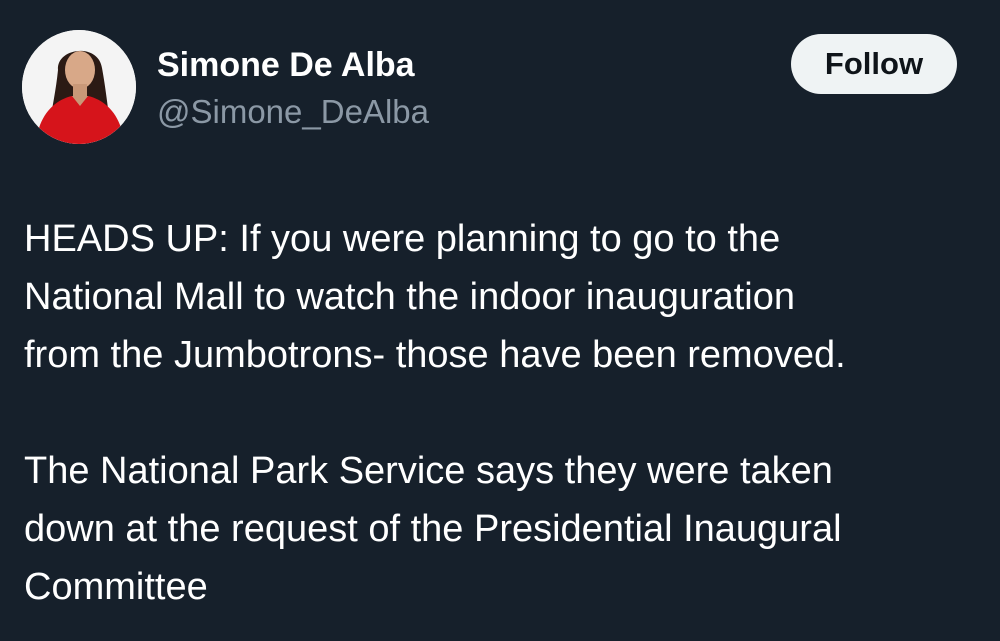  I want to click on tweet-text-line: Committee, so click(116, 587).